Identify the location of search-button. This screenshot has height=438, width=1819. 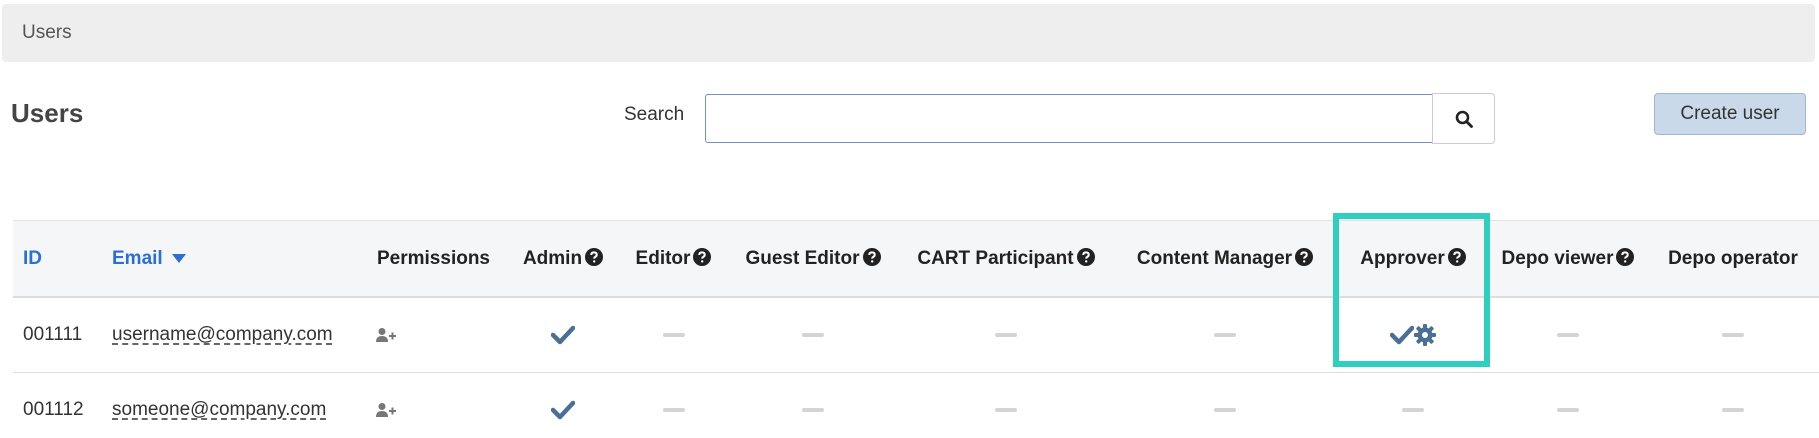
(1463, 118).